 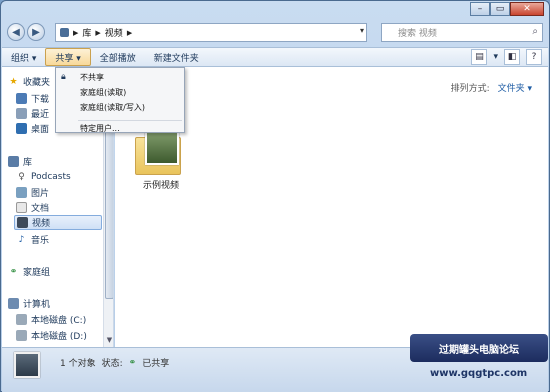 What do you see at coordinates (479, 57) in the screenshot?
I see `view-options-icon: ▤` at bounding box center [479, 57].